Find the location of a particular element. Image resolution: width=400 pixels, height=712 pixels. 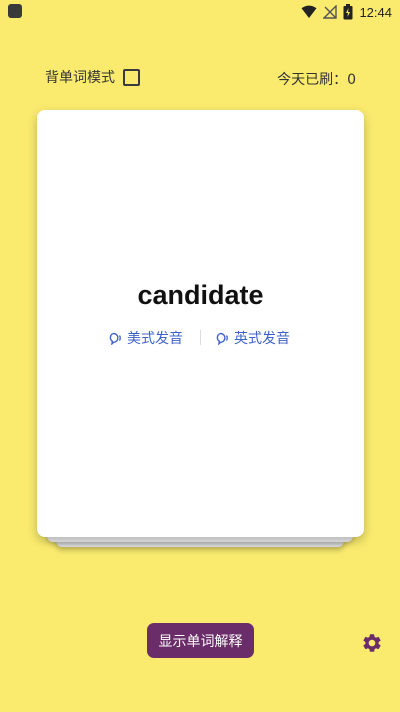

signal-off-icon is located at coordinates (330, 12).